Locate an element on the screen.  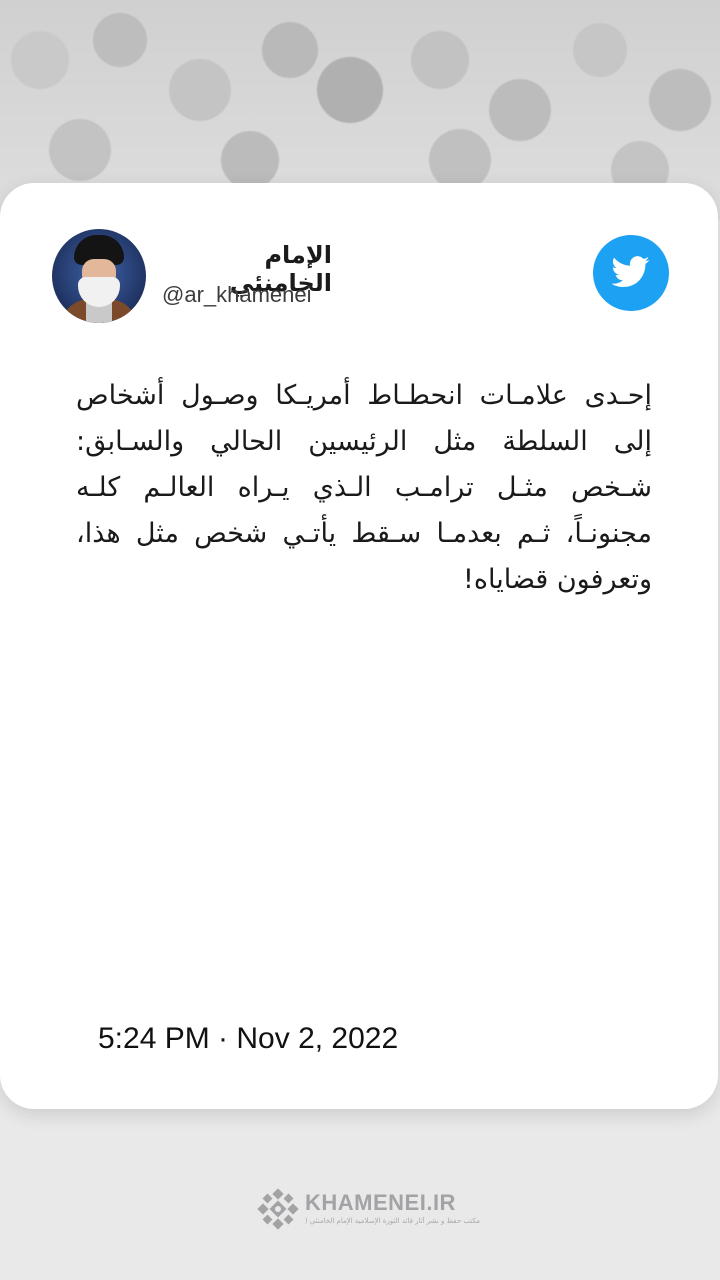
twitter-bird-icon is located at coordinates (631, 273).